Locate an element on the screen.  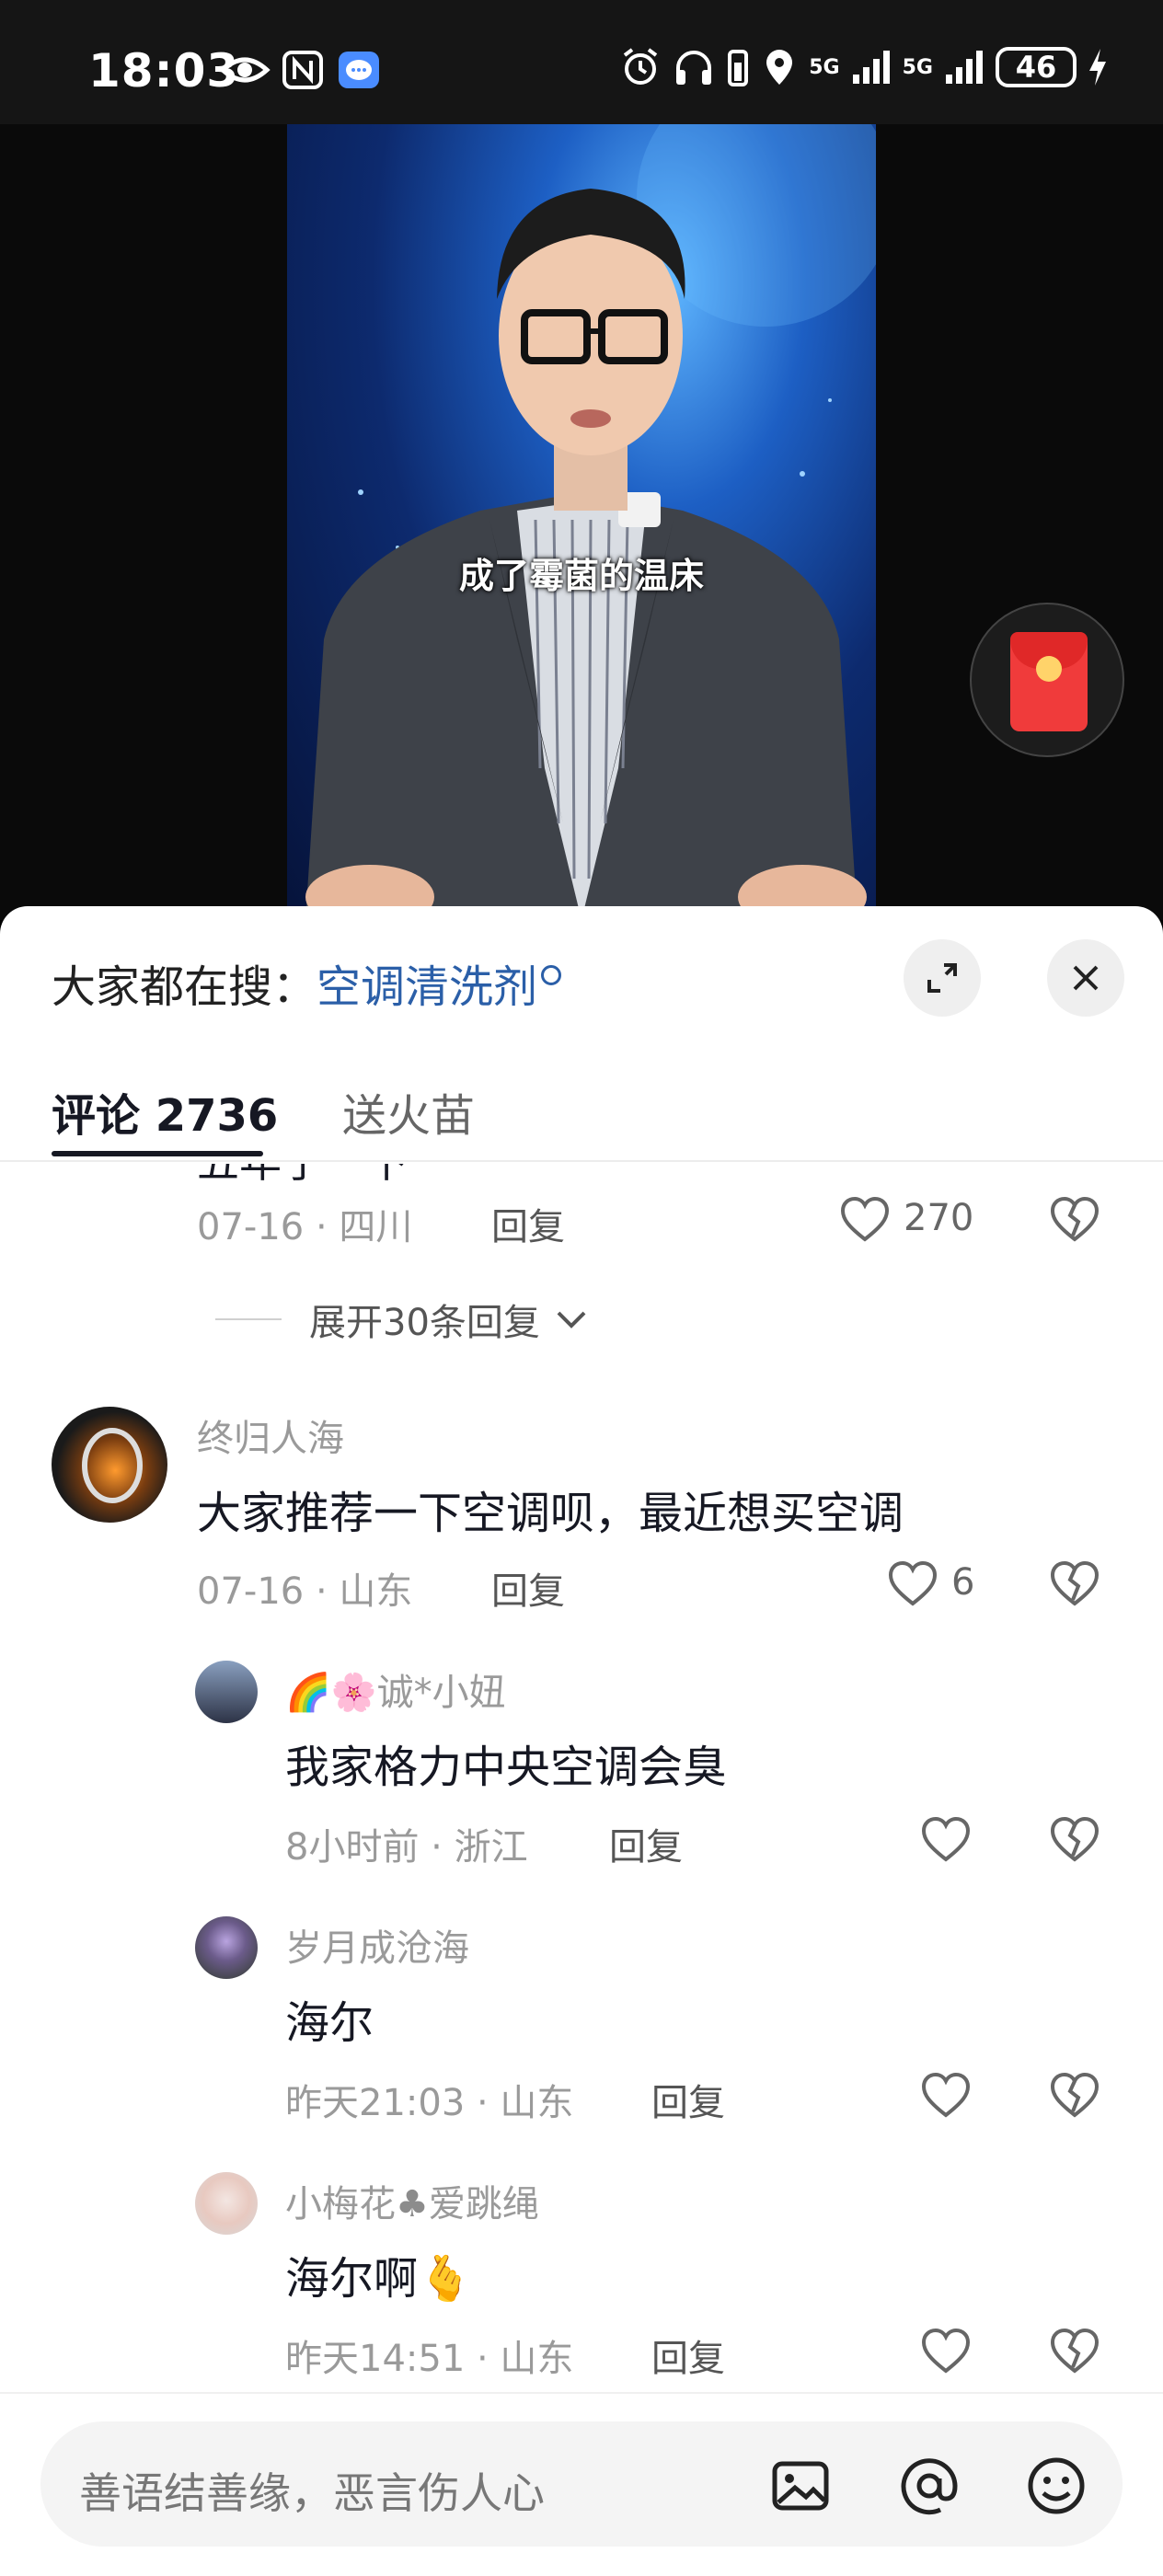
status-right-icons: 5G 5G 46 is located at coordinates (864, 67).